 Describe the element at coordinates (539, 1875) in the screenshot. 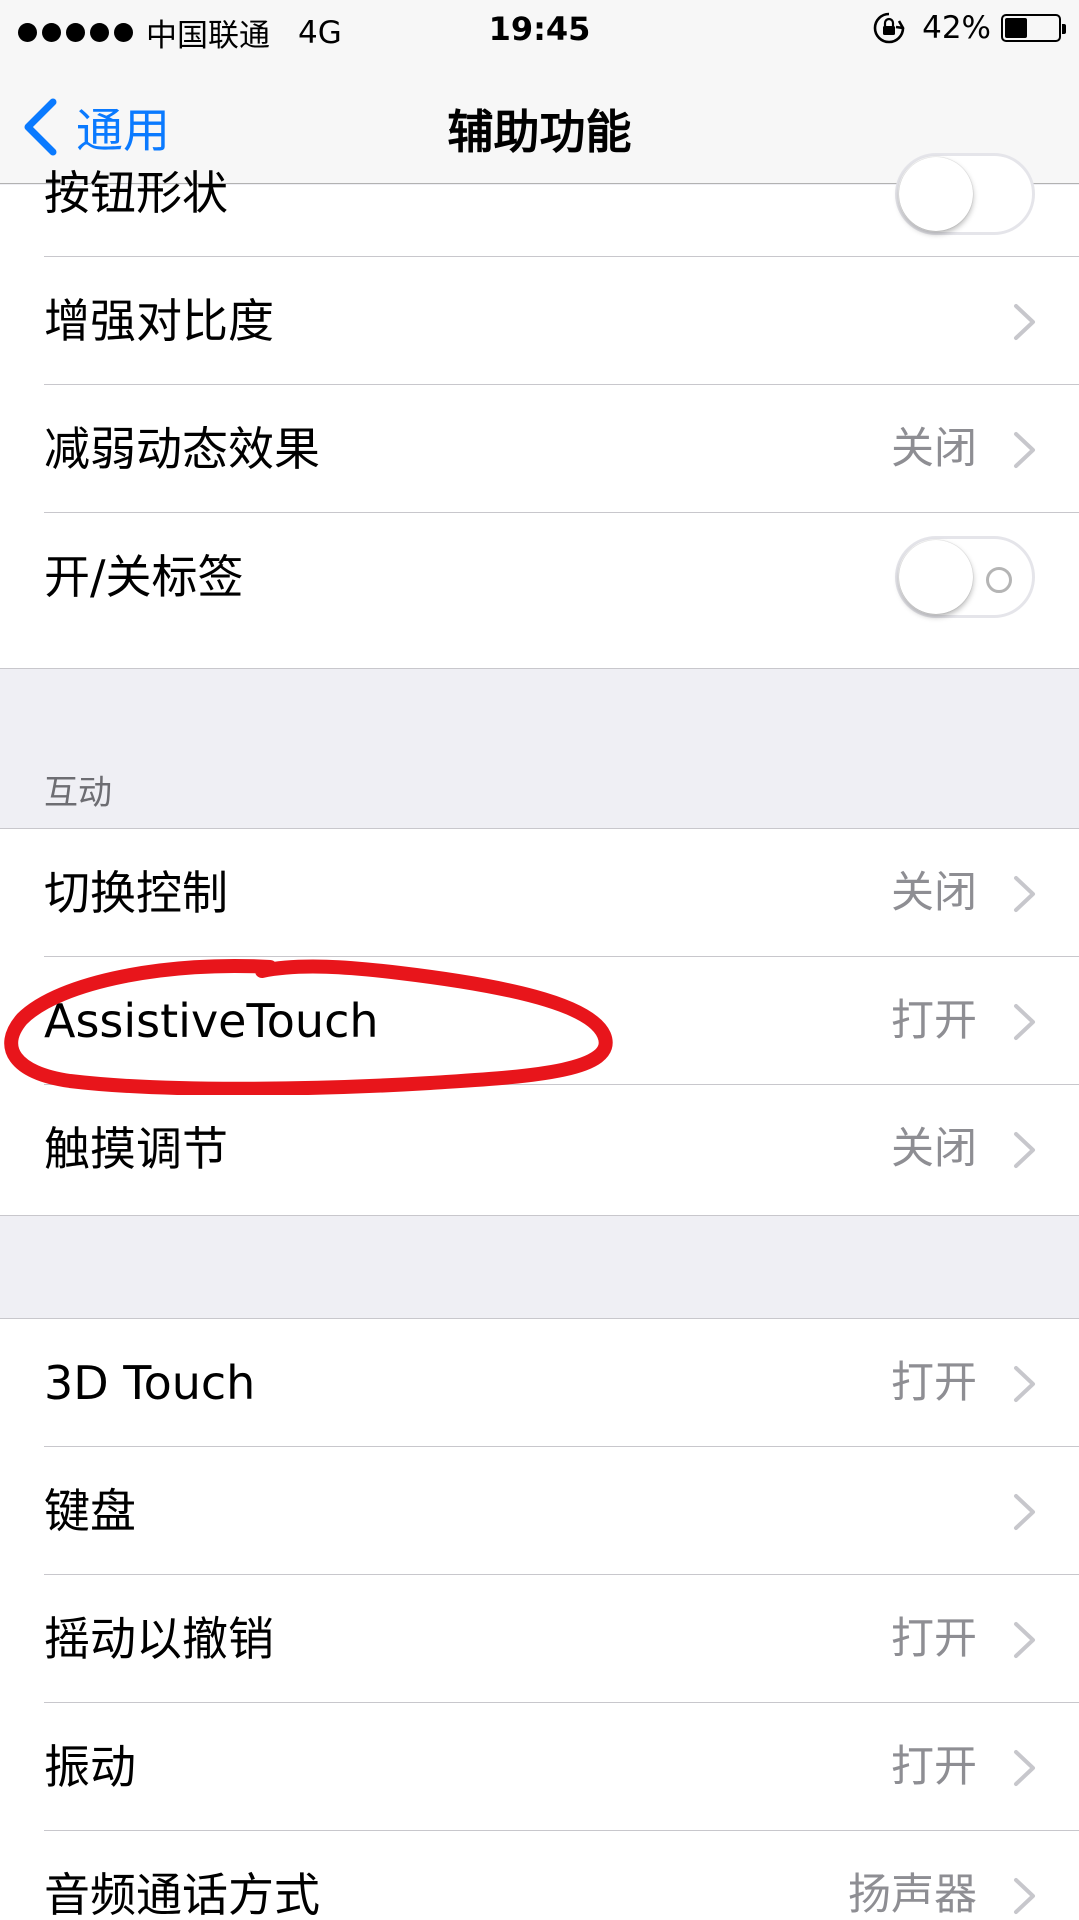

I see `row-call-audio-routing: 音频通话方式 扬声器` at that location.